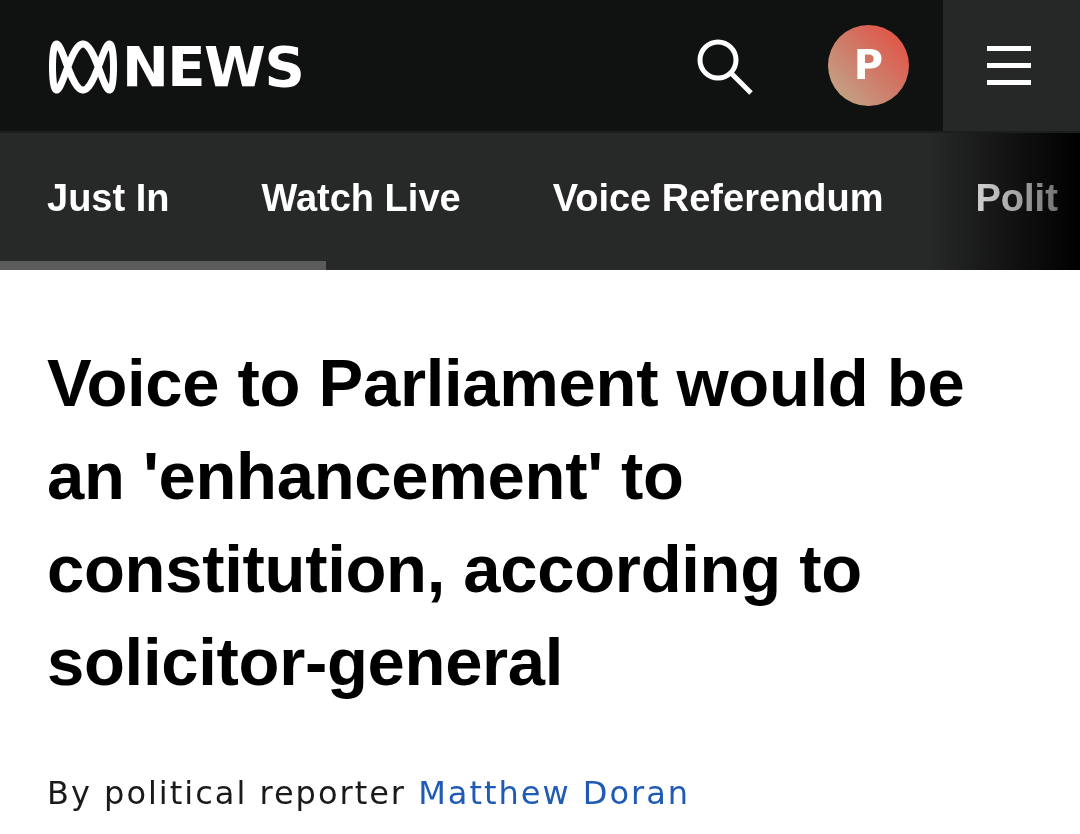 The height and width of the screenshot is (834, 1080). I want to click on nav-tab: Just In, so click(108, 198).